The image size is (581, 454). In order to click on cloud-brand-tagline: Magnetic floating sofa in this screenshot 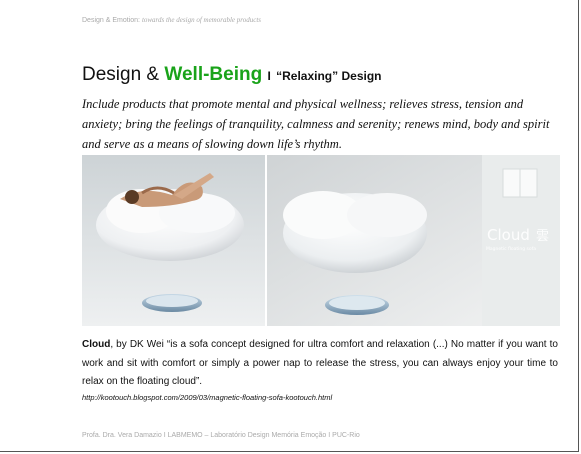, I will do `click(511, 249)`.